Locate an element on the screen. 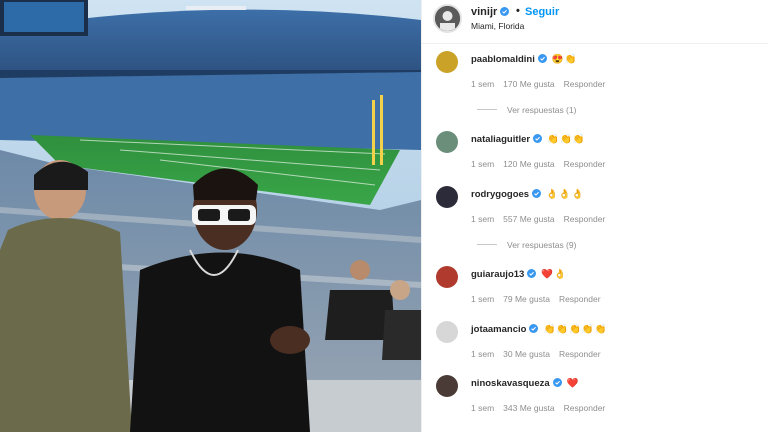 The height and width of the screenshot is (432, 768). commenter-username: rodrygogoes is located at coordinates (500, 194).